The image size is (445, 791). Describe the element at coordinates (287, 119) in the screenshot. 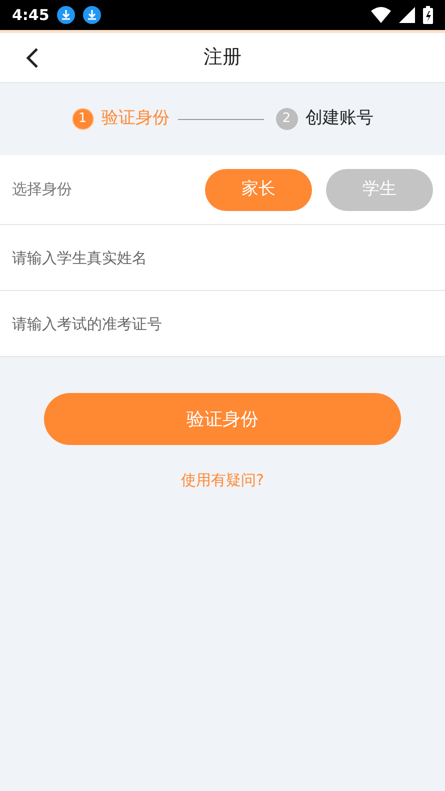

I see `step-number: 2` at that location.